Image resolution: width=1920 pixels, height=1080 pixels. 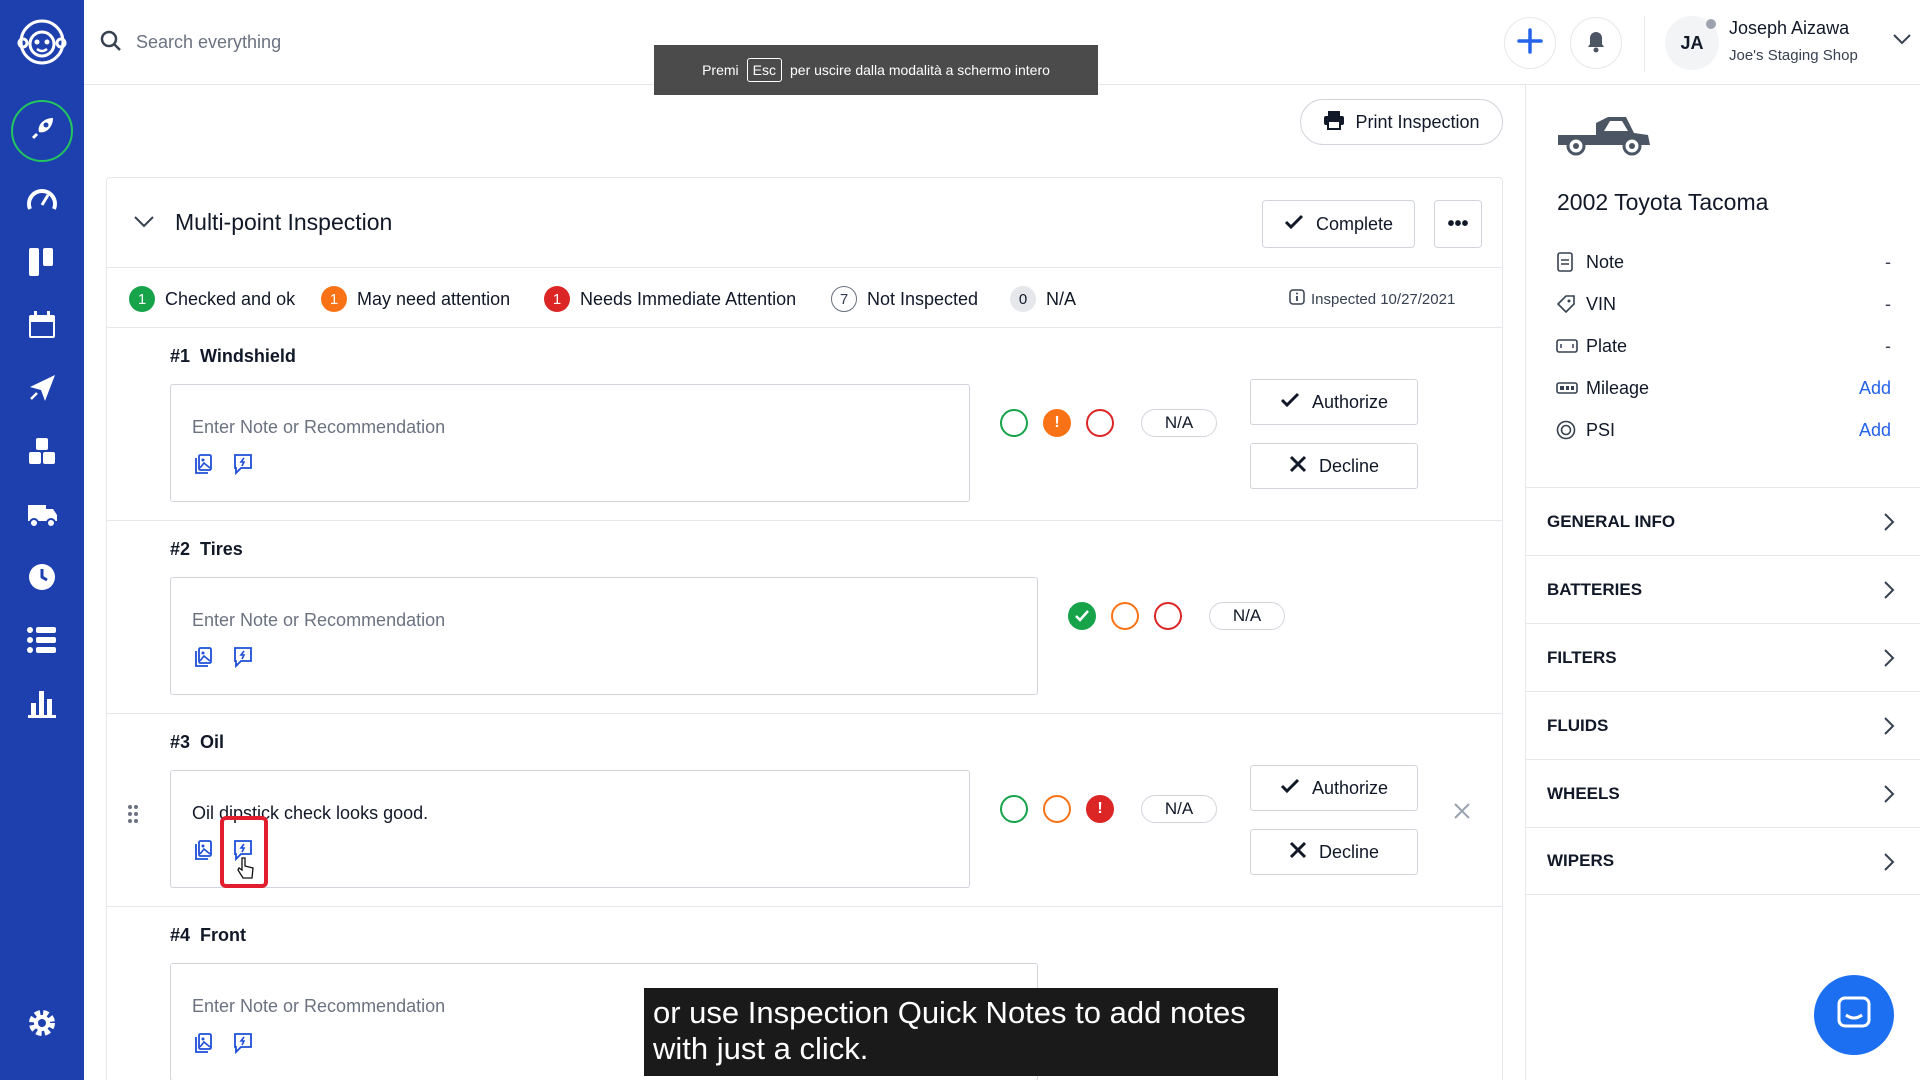 I want to click on add-button, so click(x=1530, y=43).